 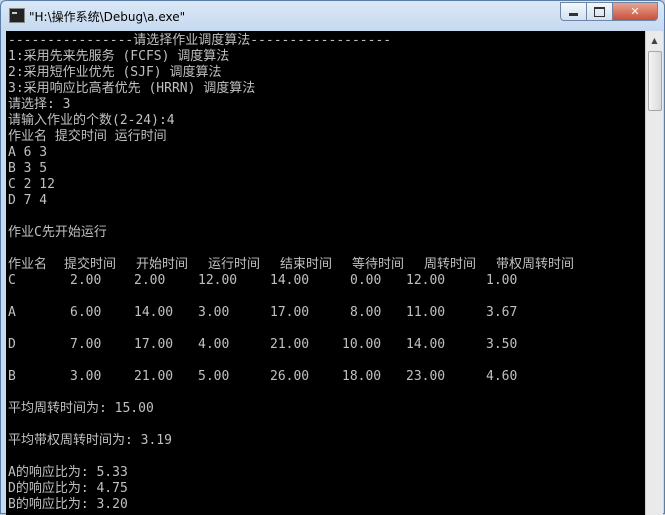 I want to click on cell-job: A, so click(x=12, y=312).